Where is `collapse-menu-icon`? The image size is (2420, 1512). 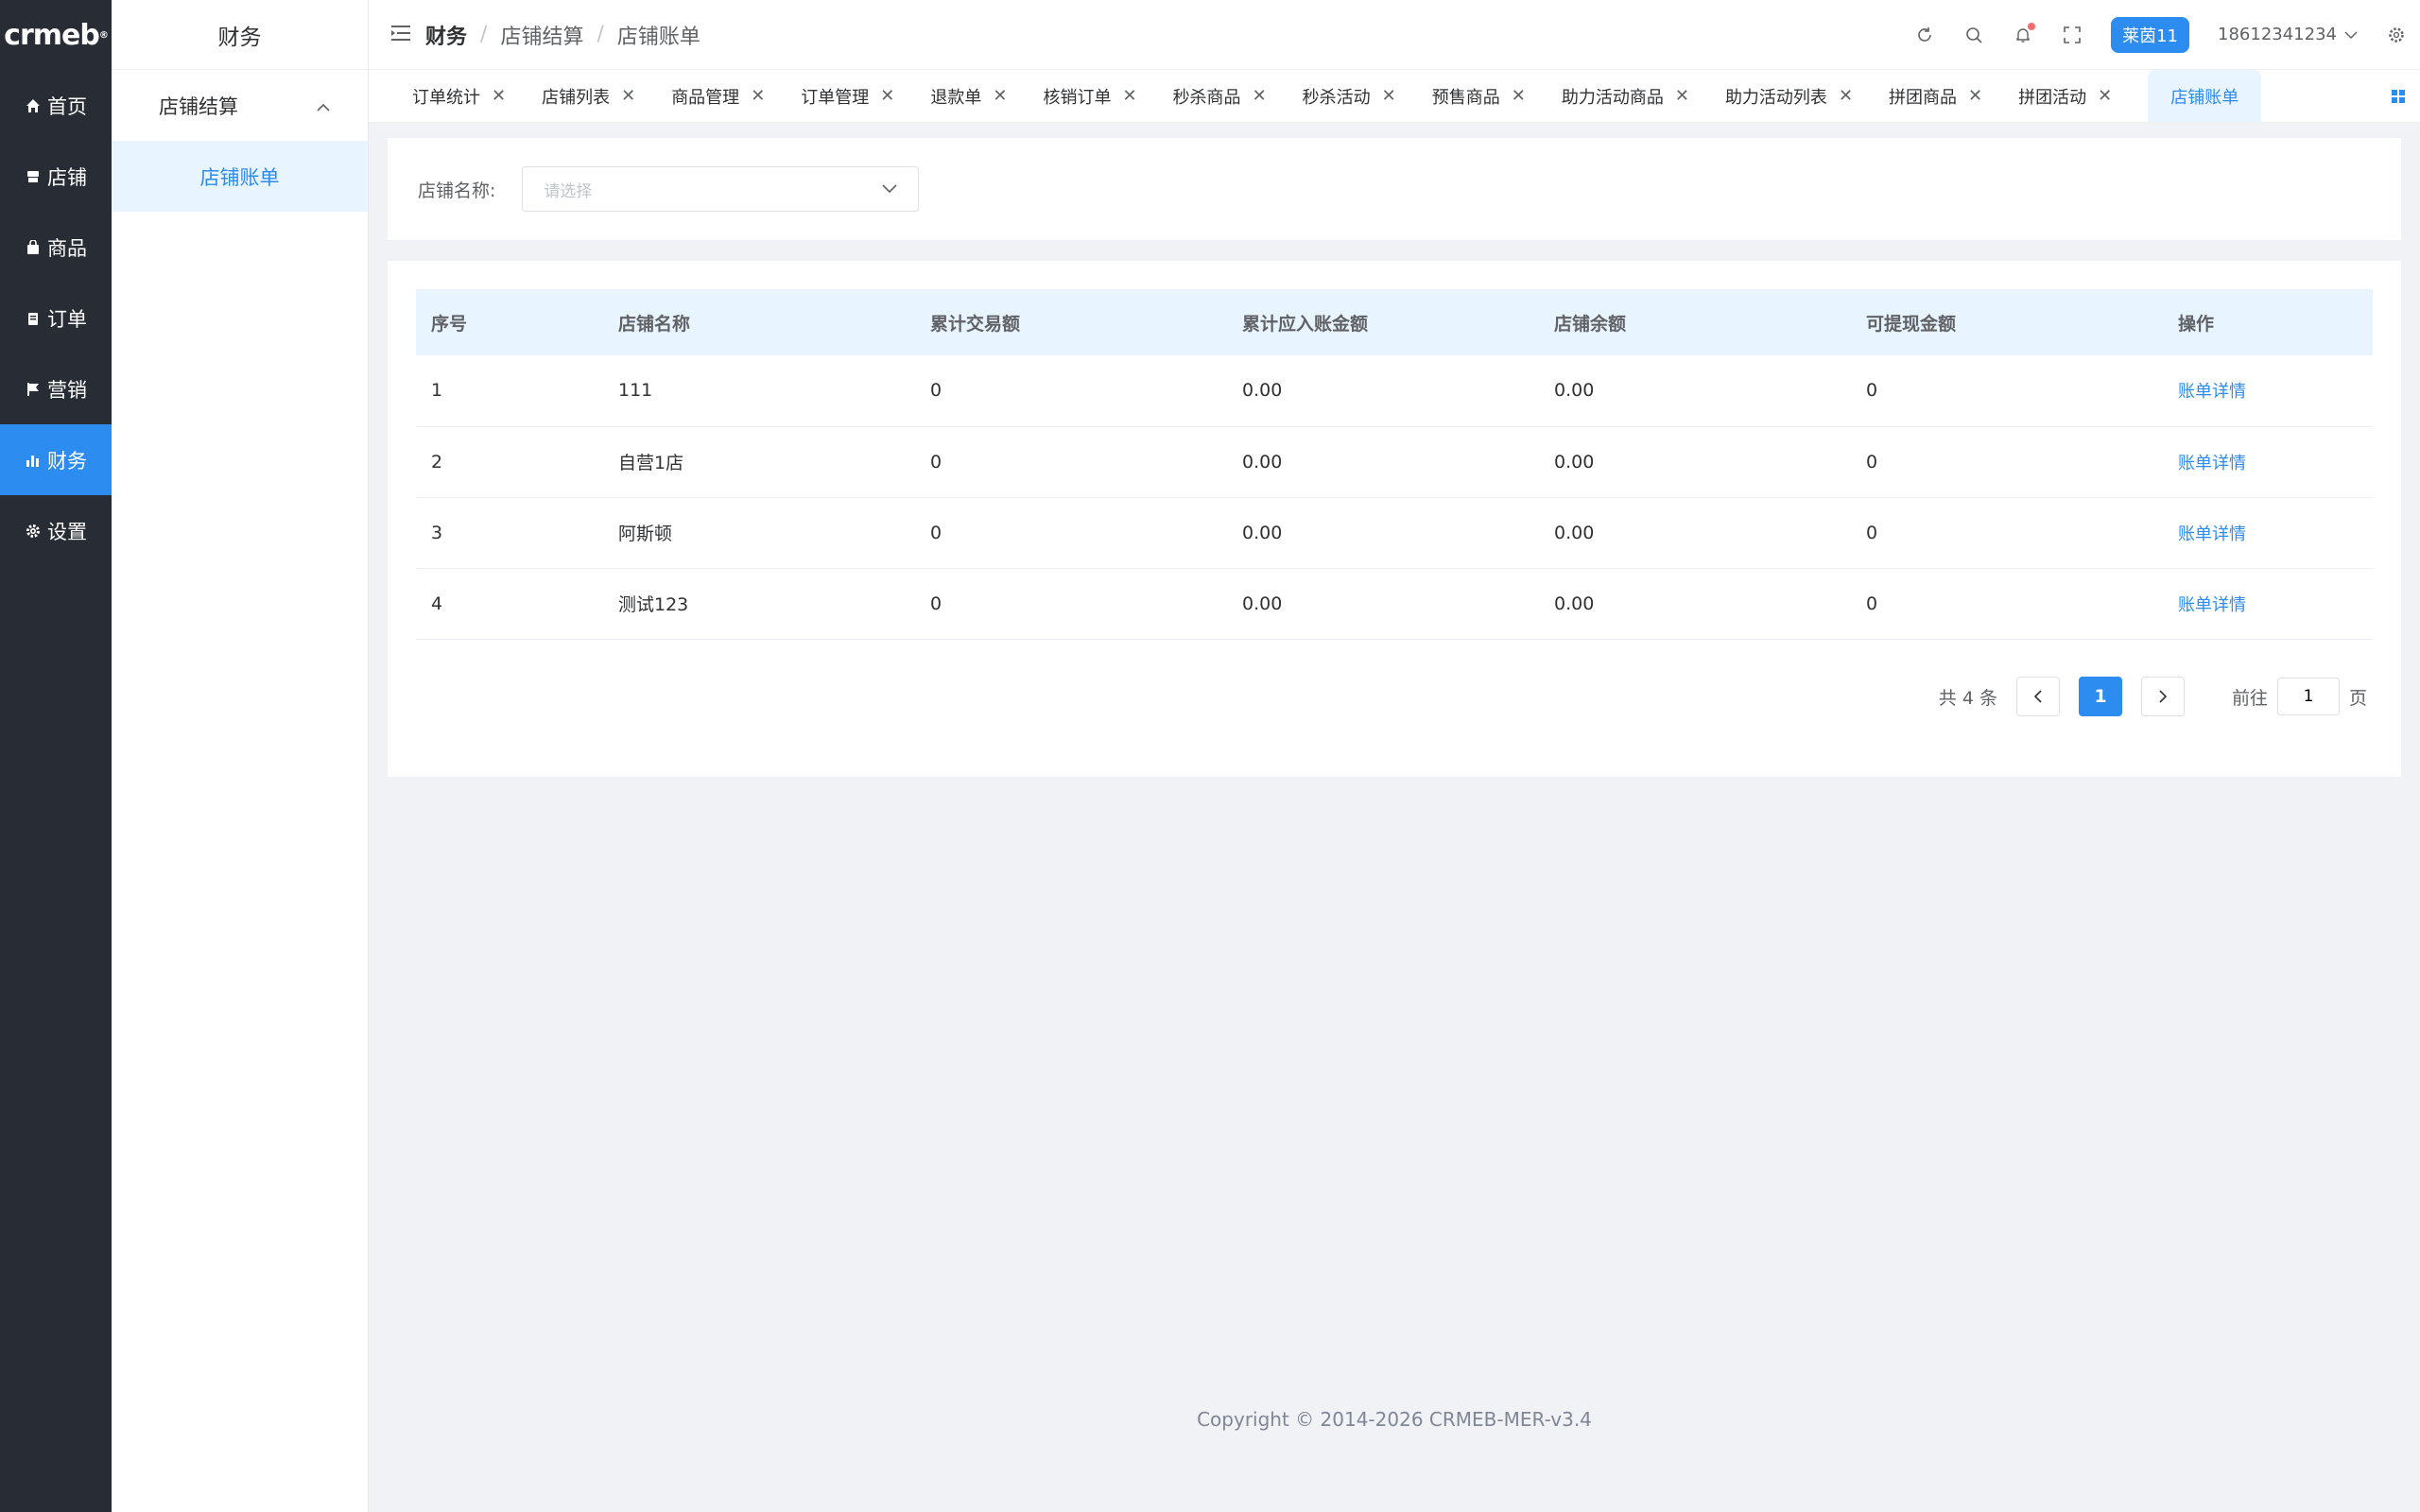
collapse-menu-icon is located at coordinates (401, 35).